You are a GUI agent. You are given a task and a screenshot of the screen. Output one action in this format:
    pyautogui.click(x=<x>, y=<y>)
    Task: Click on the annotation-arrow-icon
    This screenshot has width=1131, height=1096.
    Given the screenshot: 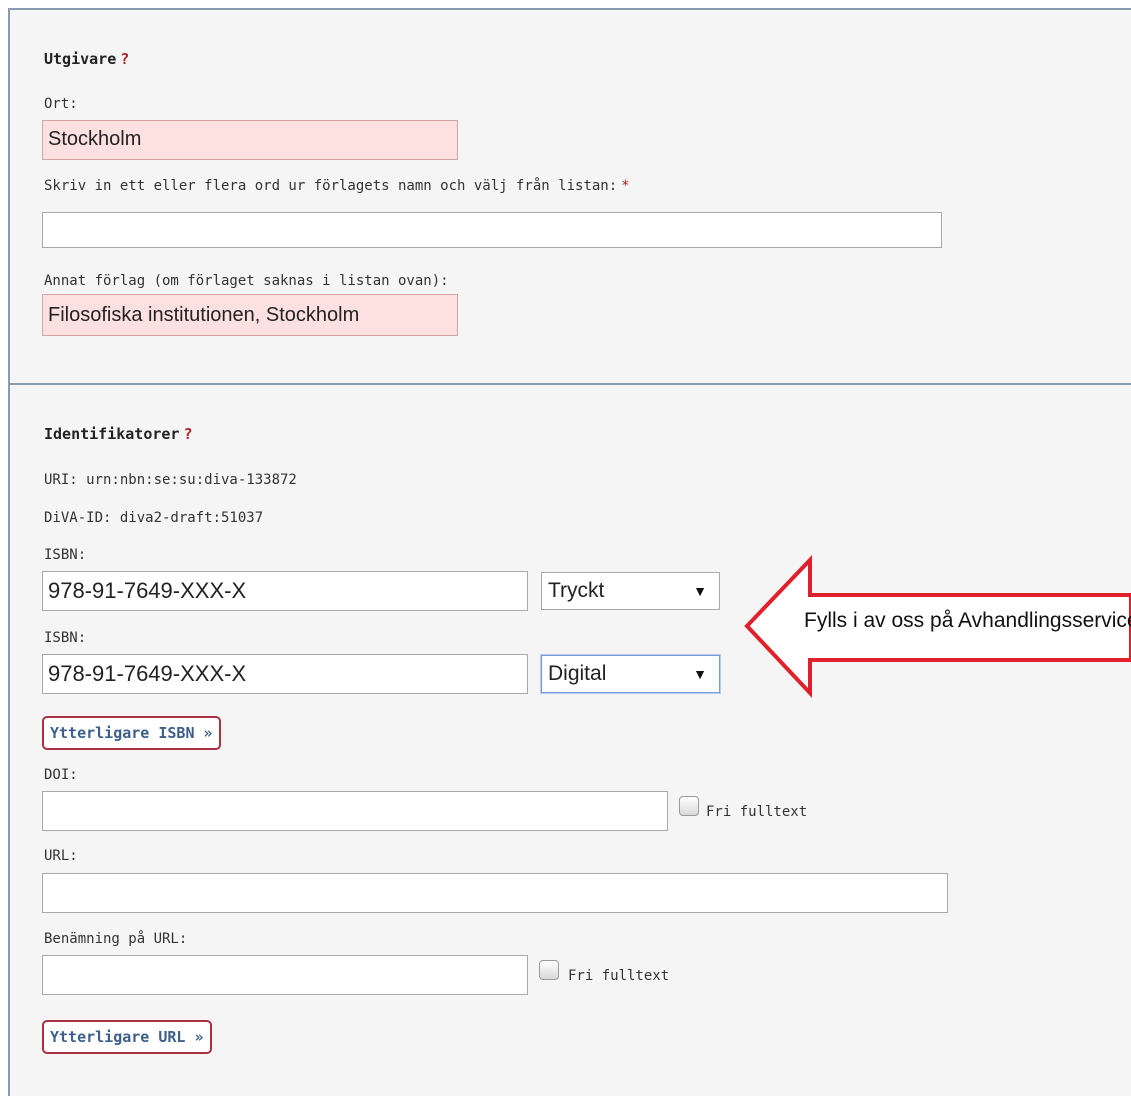 What is the action you would take?
    pyautogui.click(x=937, y=627)
    